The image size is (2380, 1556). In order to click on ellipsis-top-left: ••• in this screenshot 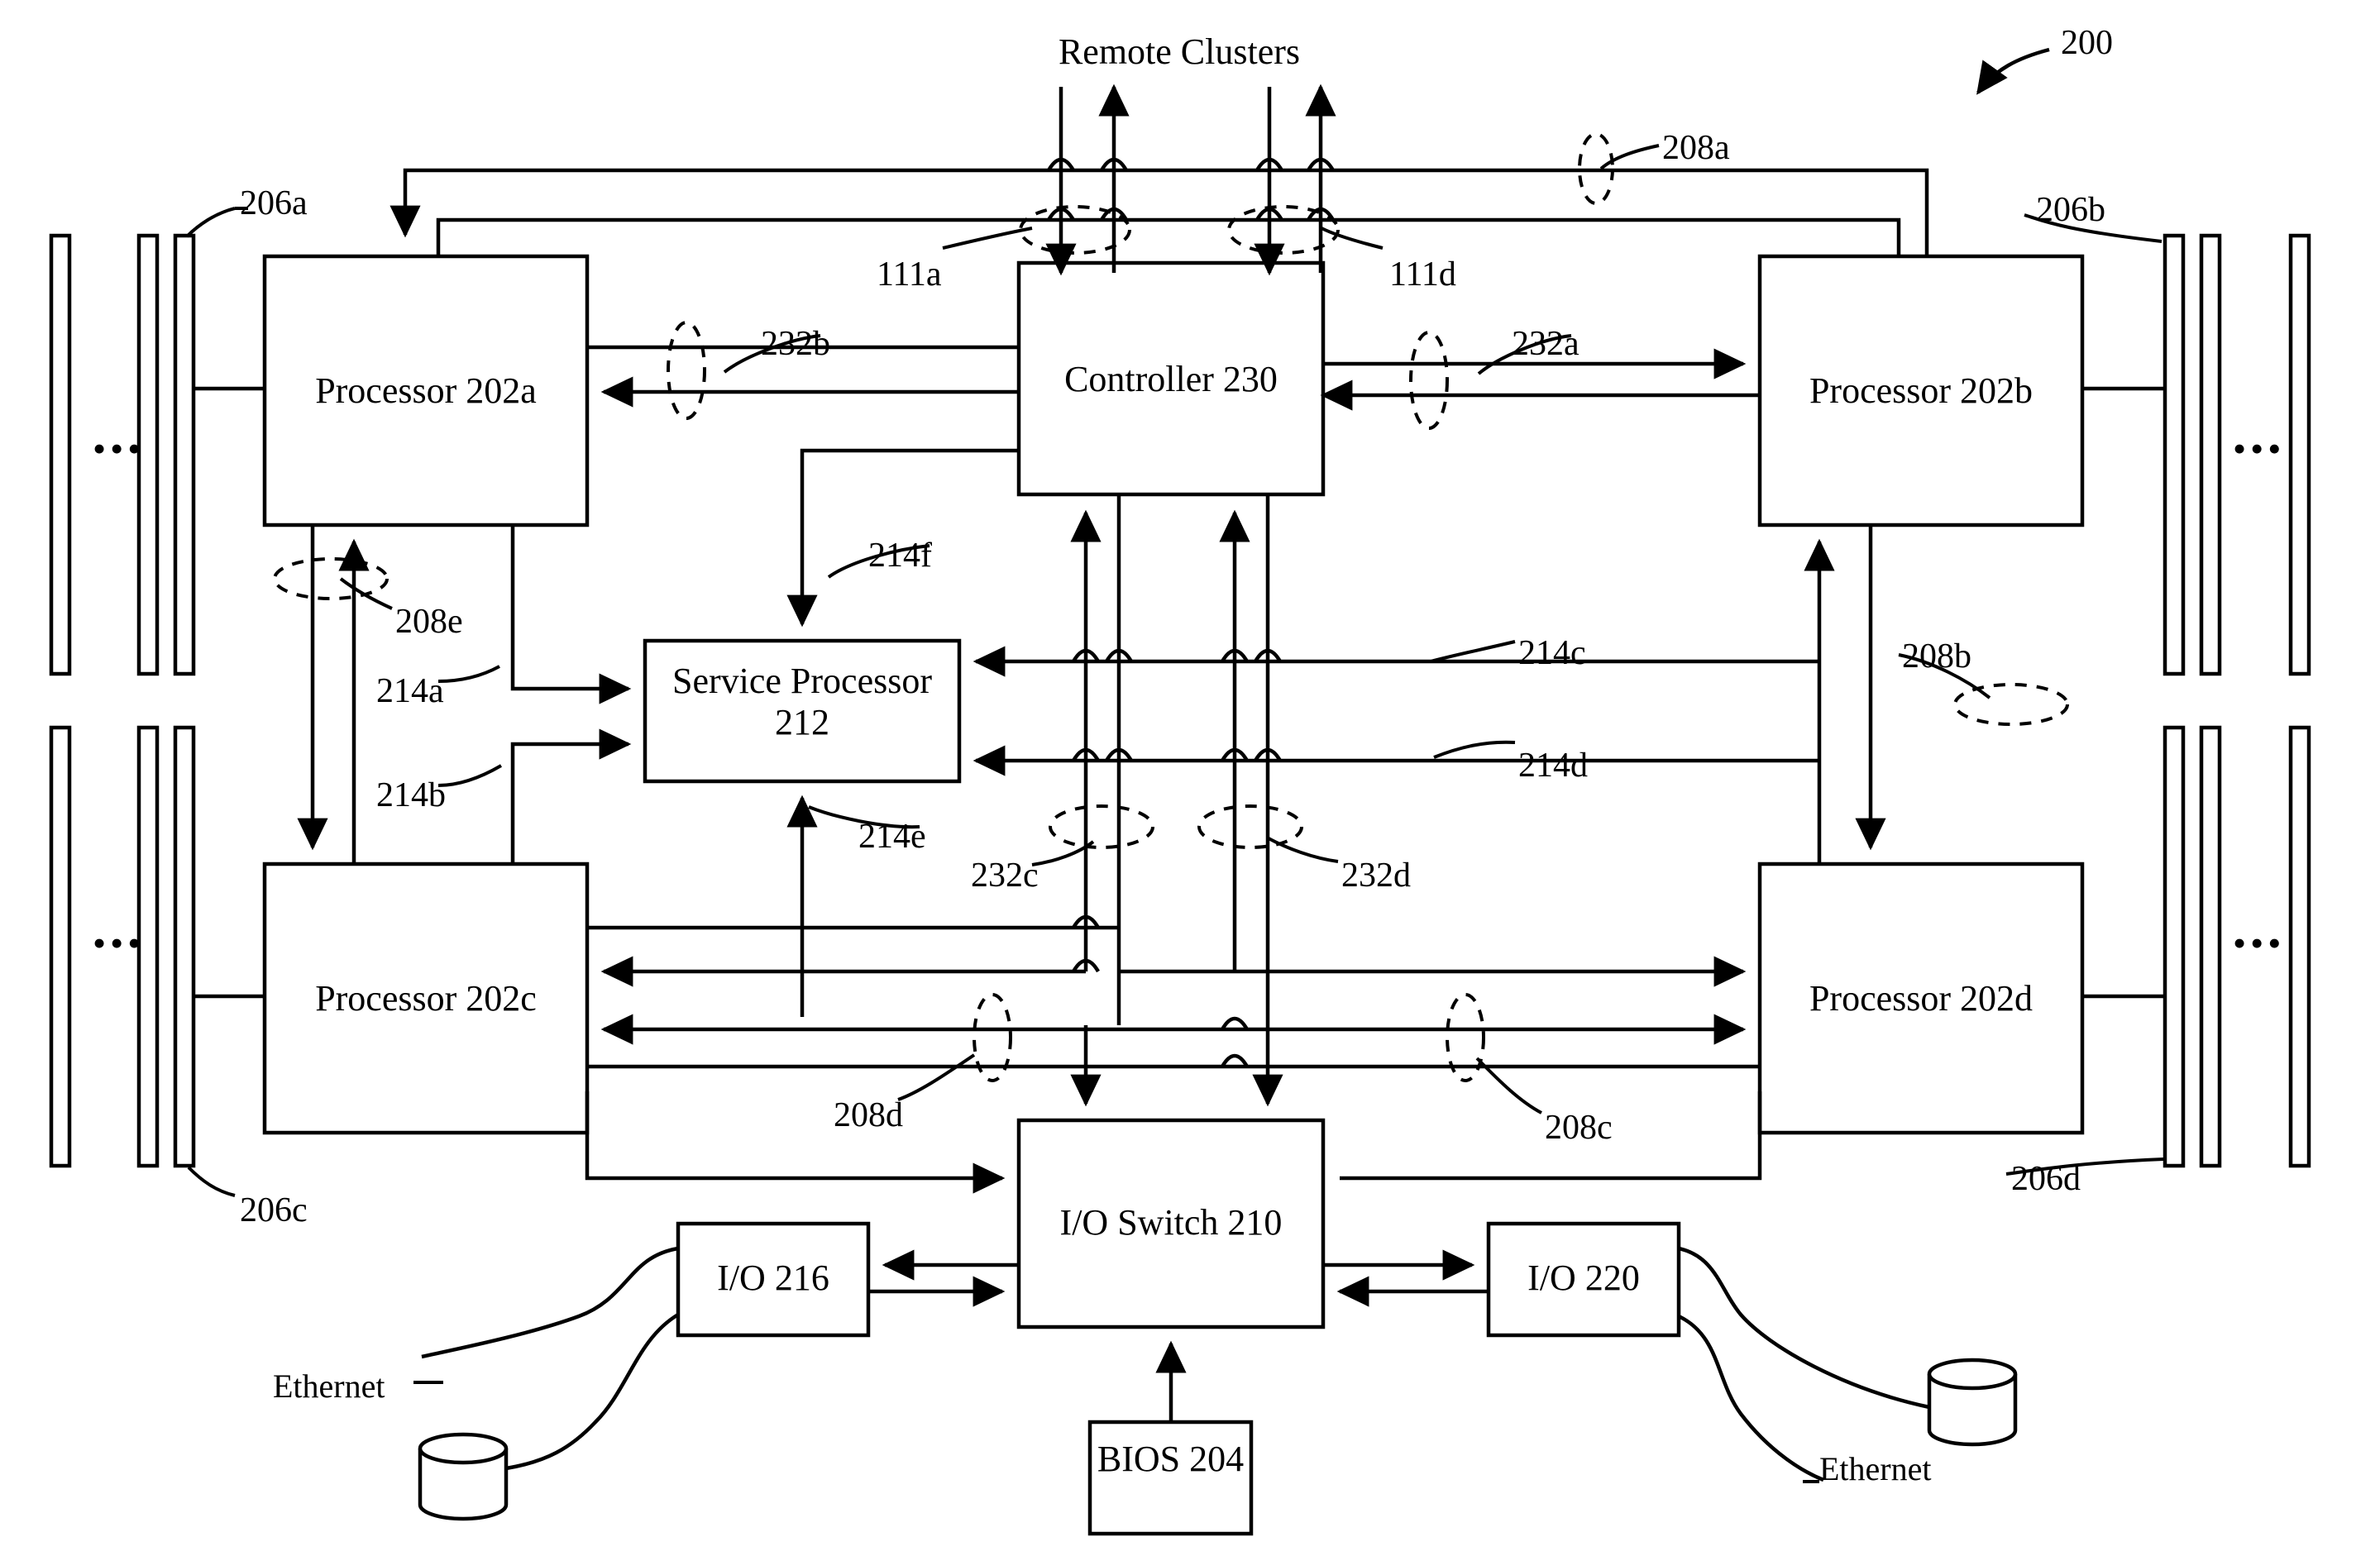, I will do `click(119, 448)`.